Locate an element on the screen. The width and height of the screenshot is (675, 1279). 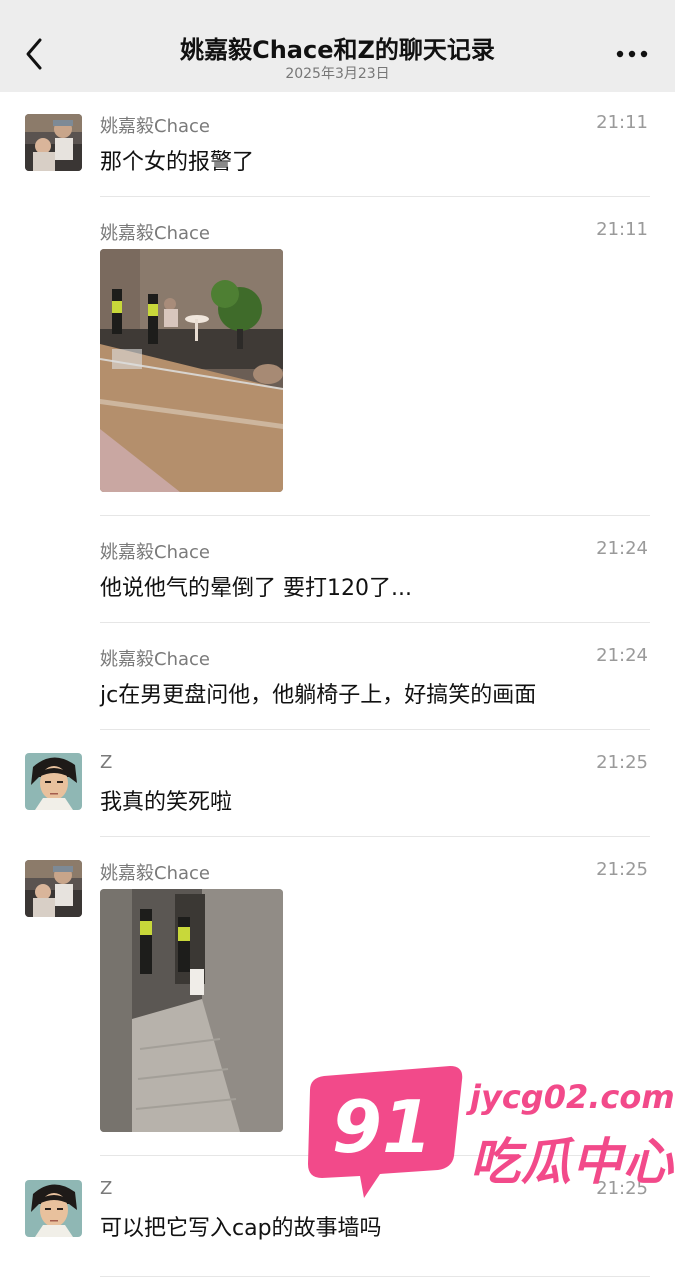
watermark: 91 jycg02.com 吃瓜中心 is located at coordinates (487, 1135).